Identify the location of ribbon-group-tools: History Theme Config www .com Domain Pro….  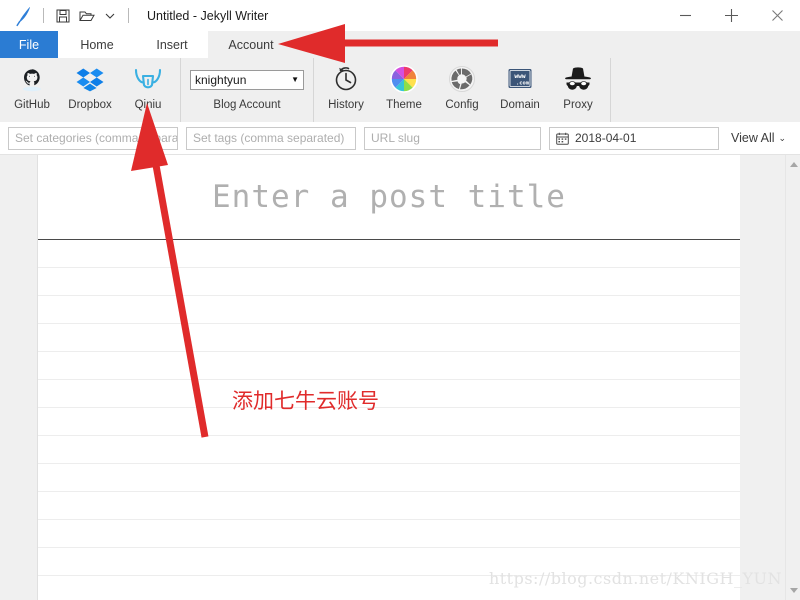
(462, 90).